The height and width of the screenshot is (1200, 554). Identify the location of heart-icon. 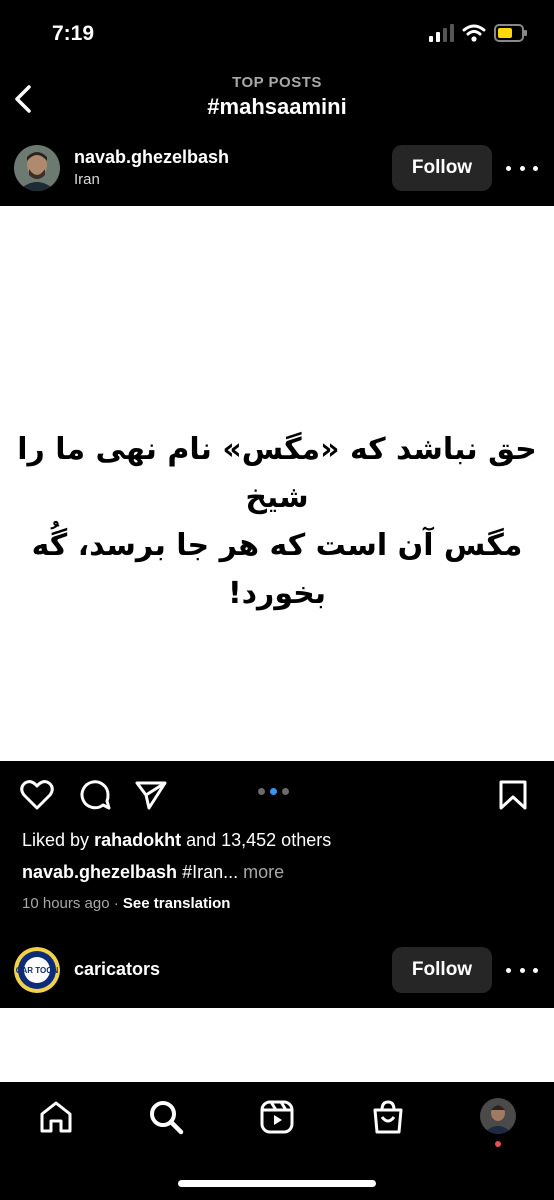
(37, 795).